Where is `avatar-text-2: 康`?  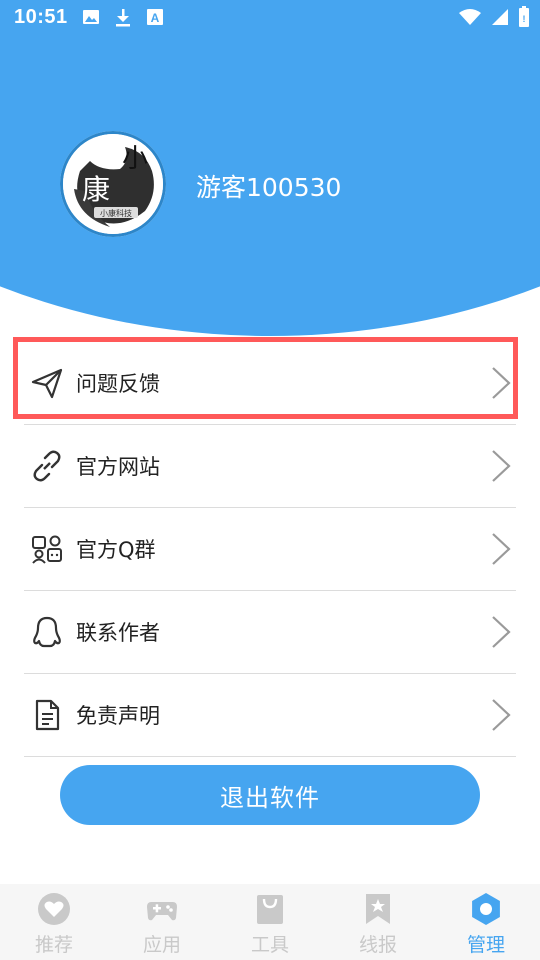
avatar-text-2: 康 is located at coordinates (96, 189).